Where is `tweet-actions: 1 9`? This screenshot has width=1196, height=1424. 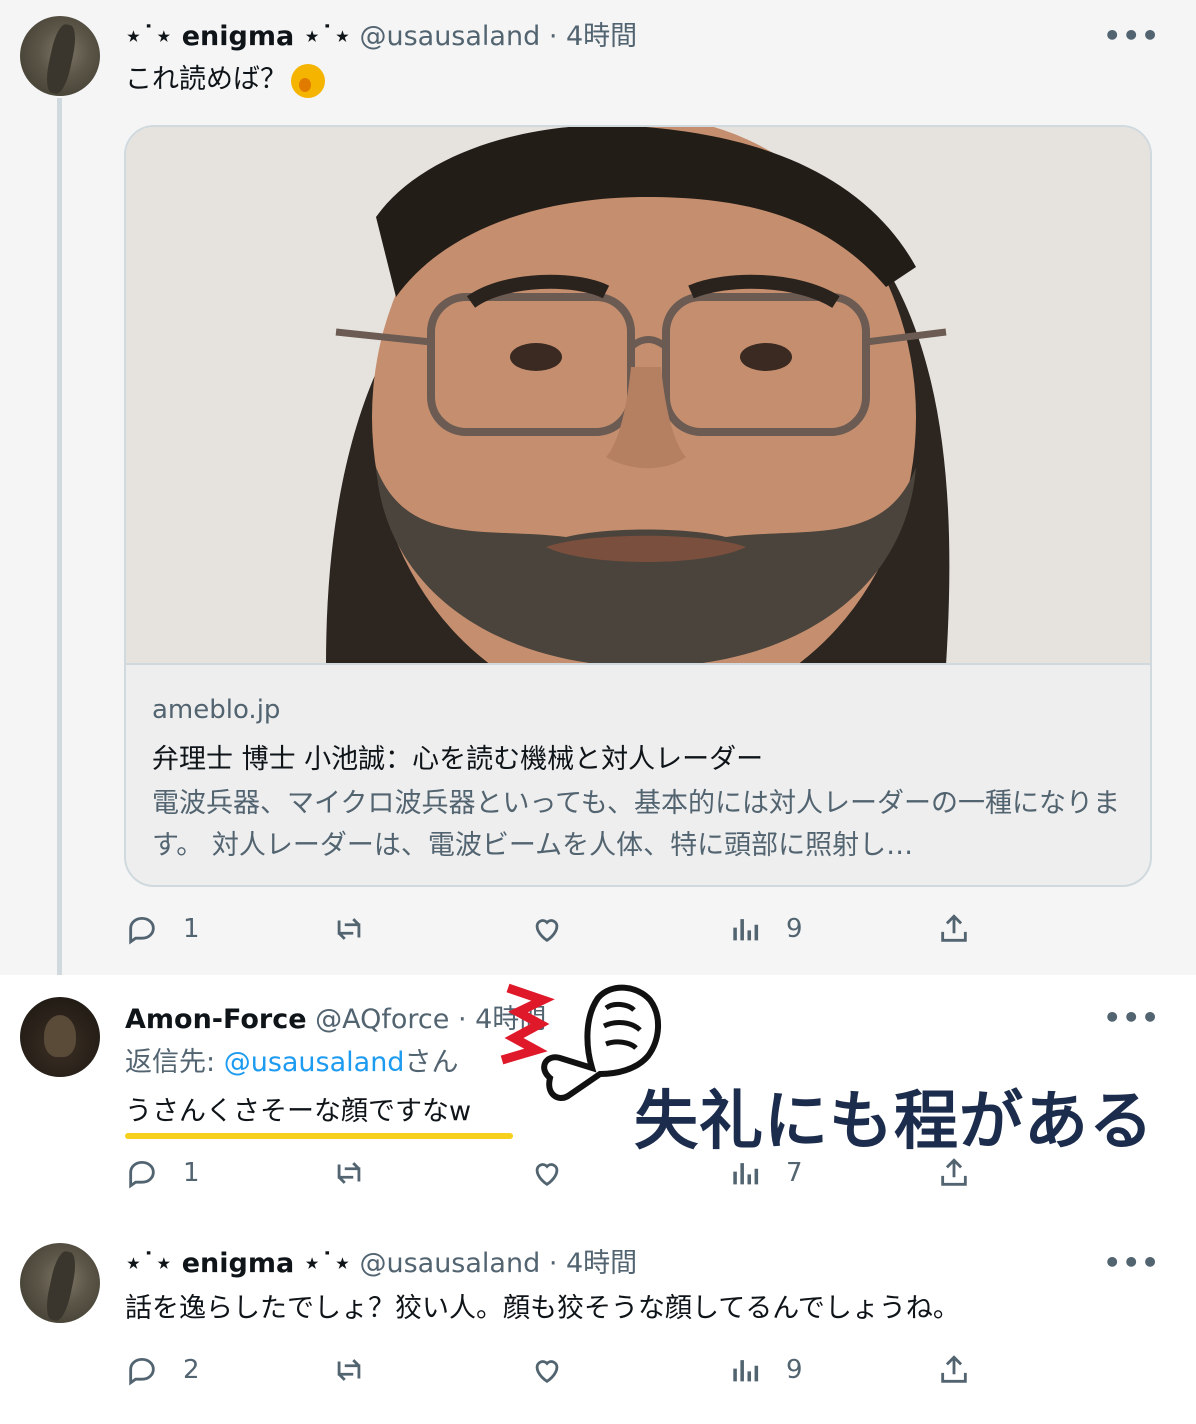 tweet-actions: 1 9 is located at coordinates (575, 934).